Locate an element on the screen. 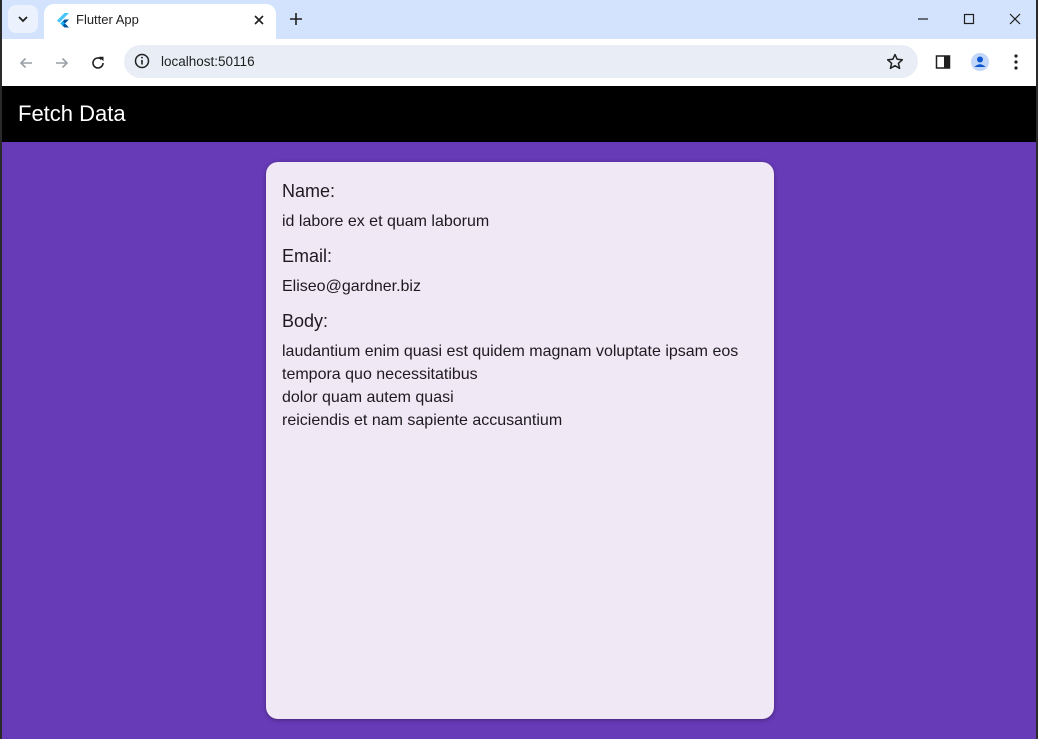 This screenshot has height=739, width=1038. maximize-icon is located at coordinates (969, 19).